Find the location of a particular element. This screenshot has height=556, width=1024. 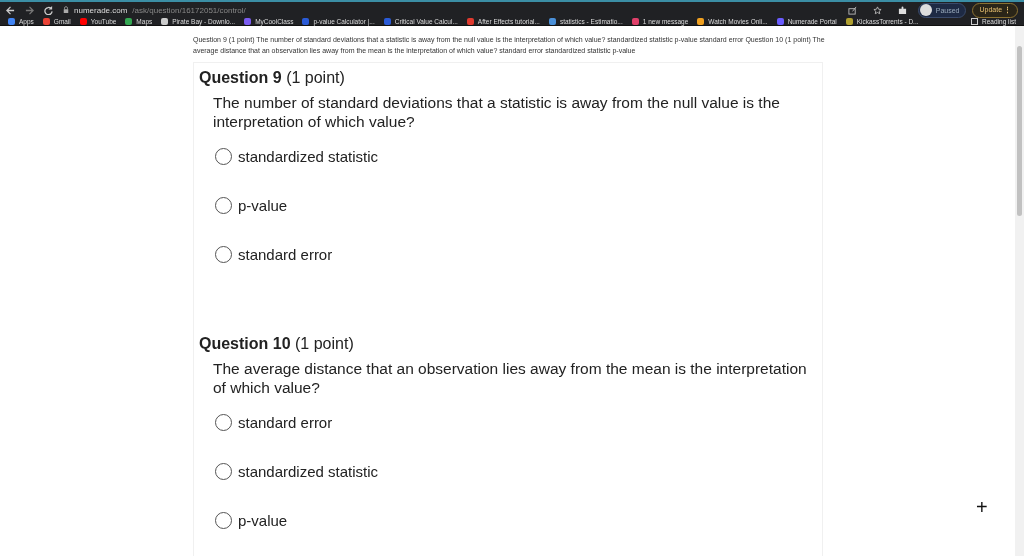

url-path: /ask/question/16172051/control/ is located at coordinates (189, 10).